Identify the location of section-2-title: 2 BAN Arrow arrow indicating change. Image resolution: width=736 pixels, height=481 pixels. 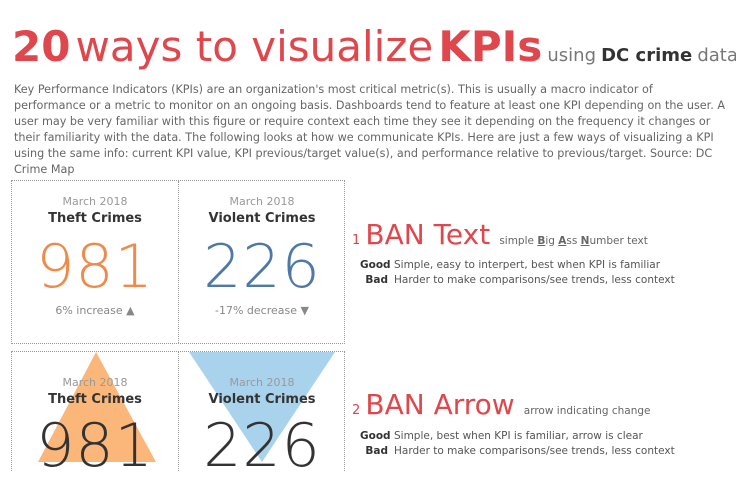
(501, 404).